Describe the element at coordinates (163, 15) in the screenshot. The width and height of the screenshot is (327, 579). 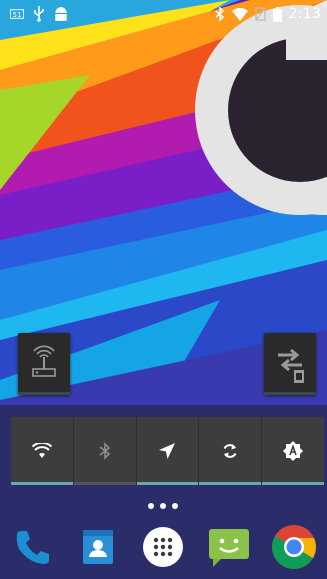
I see `status-bar: 51 2:13` at that location.